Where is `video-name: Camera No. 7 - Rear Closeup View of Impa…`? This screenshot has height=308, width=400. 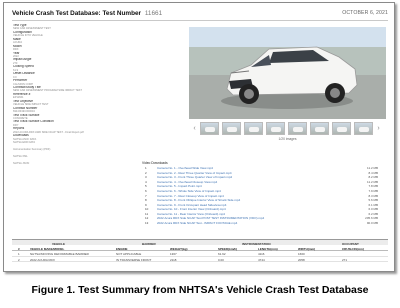 video-name: Camera No. 7 - Rear Closeup View of Impa… is located at coordinates (190, 196).